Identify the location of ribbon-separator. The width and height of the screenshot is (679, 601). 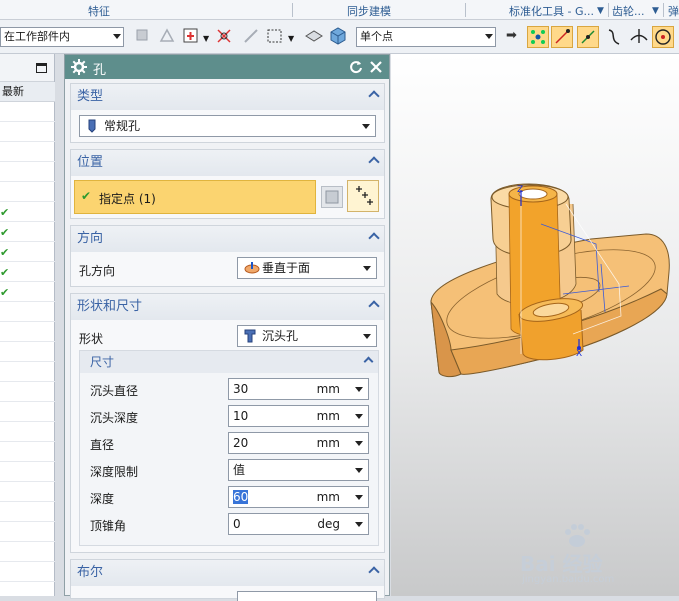
(663, 10).